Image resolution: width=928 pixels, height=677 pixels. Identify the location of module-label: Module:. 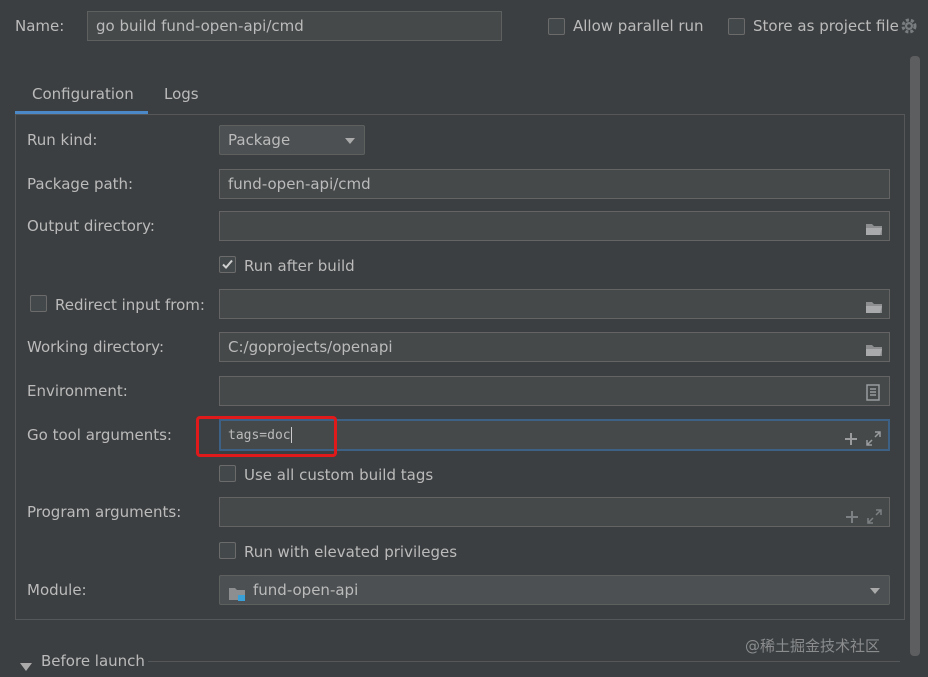
(57, 590).